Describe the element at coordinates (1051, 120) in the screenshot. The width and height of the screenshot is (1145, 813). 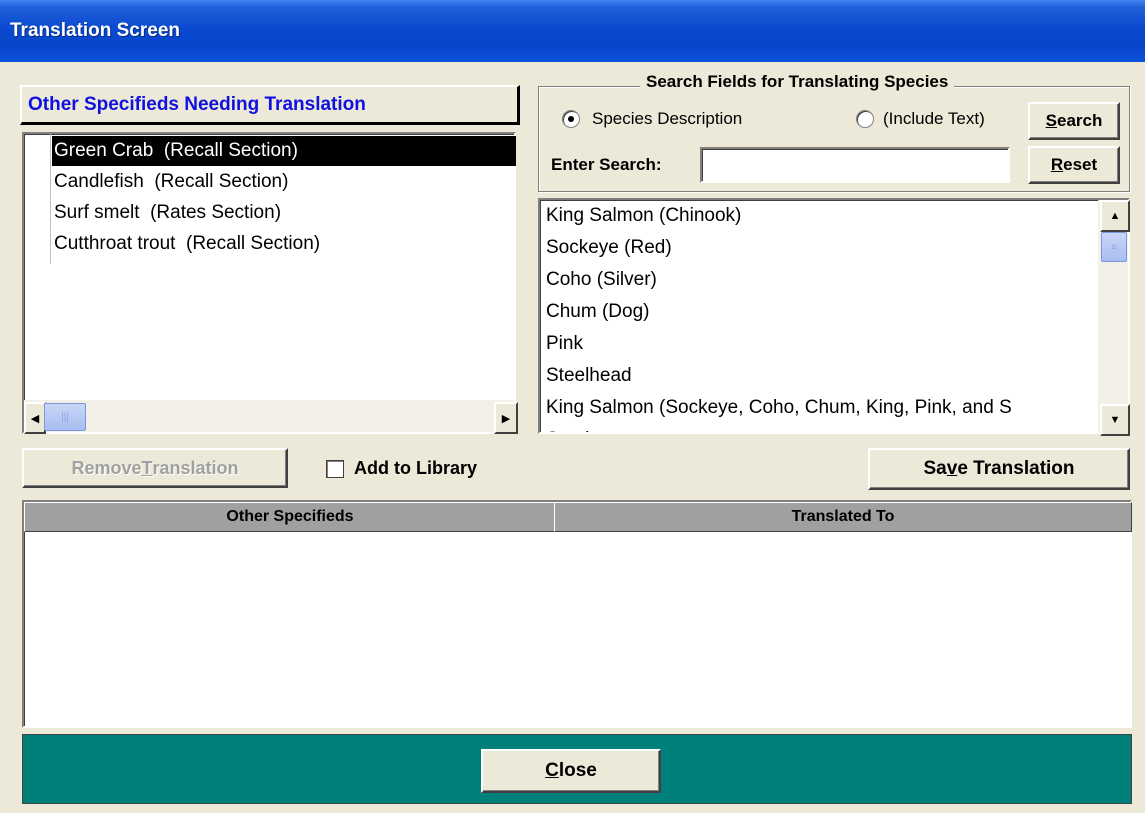
I see `search-button-accel: S` at that location.